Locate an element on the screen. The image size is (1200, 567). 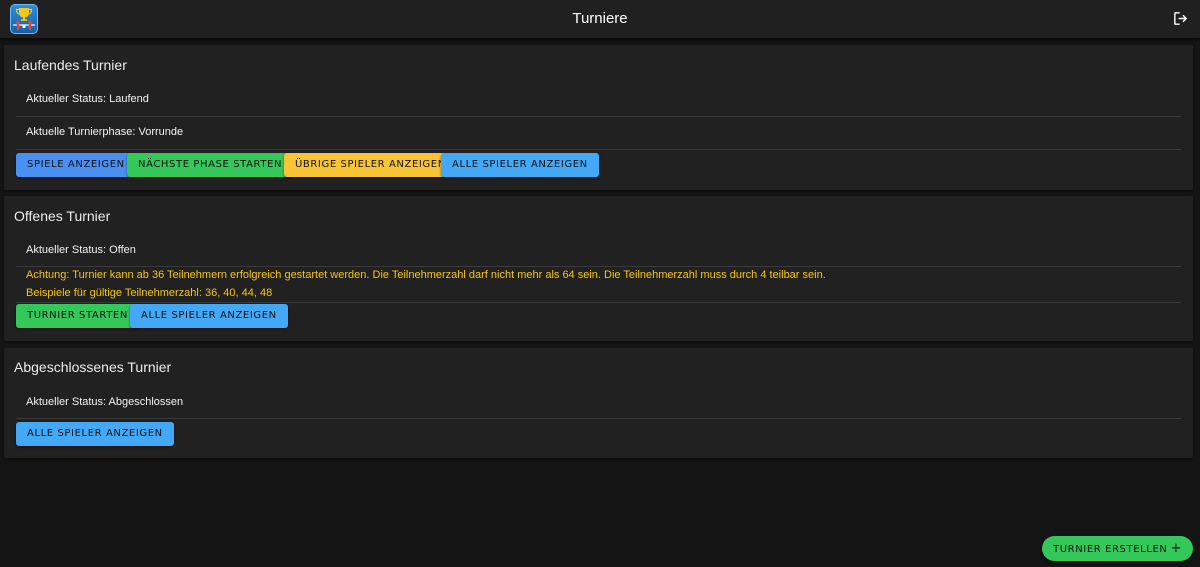
plus-icon: + is located at coordinates (1176, 548).